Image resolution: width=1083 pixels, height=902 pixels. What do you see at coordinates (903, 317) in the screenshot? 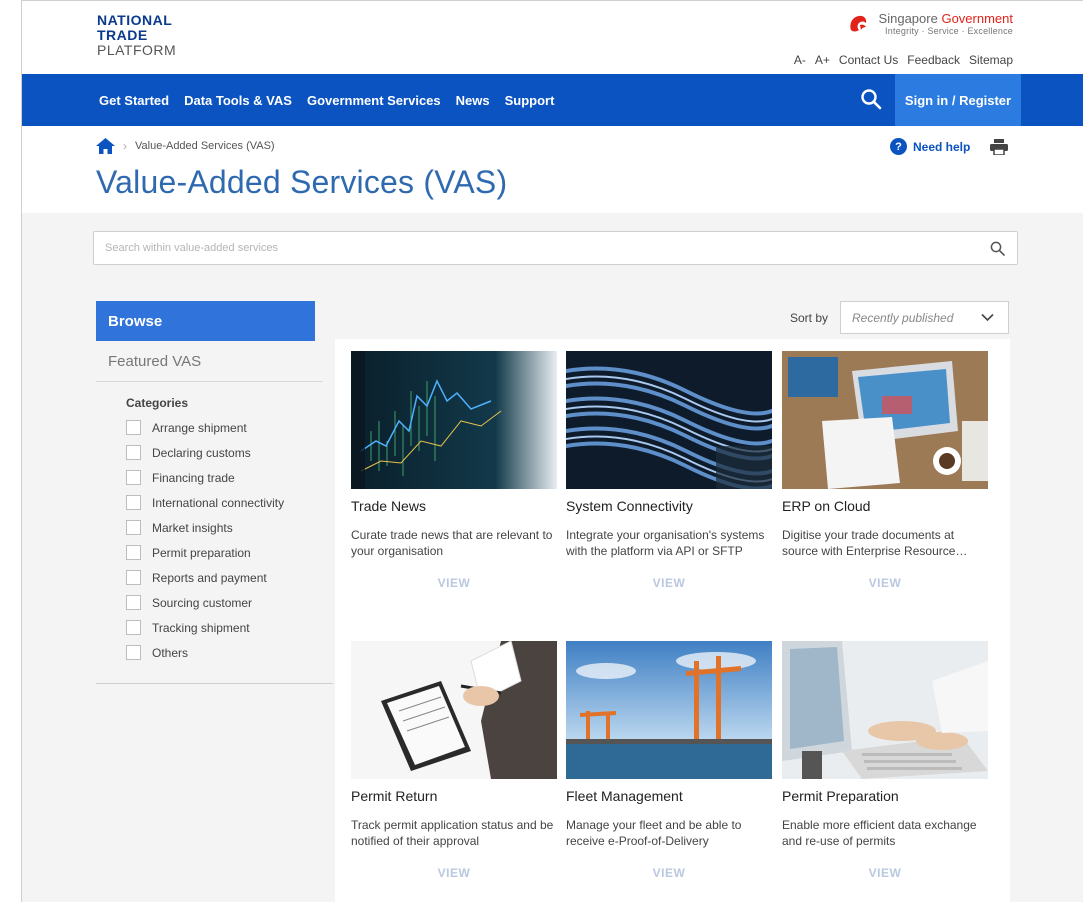
I see `sort-value: Recently published` at bounding box center [903, 317].